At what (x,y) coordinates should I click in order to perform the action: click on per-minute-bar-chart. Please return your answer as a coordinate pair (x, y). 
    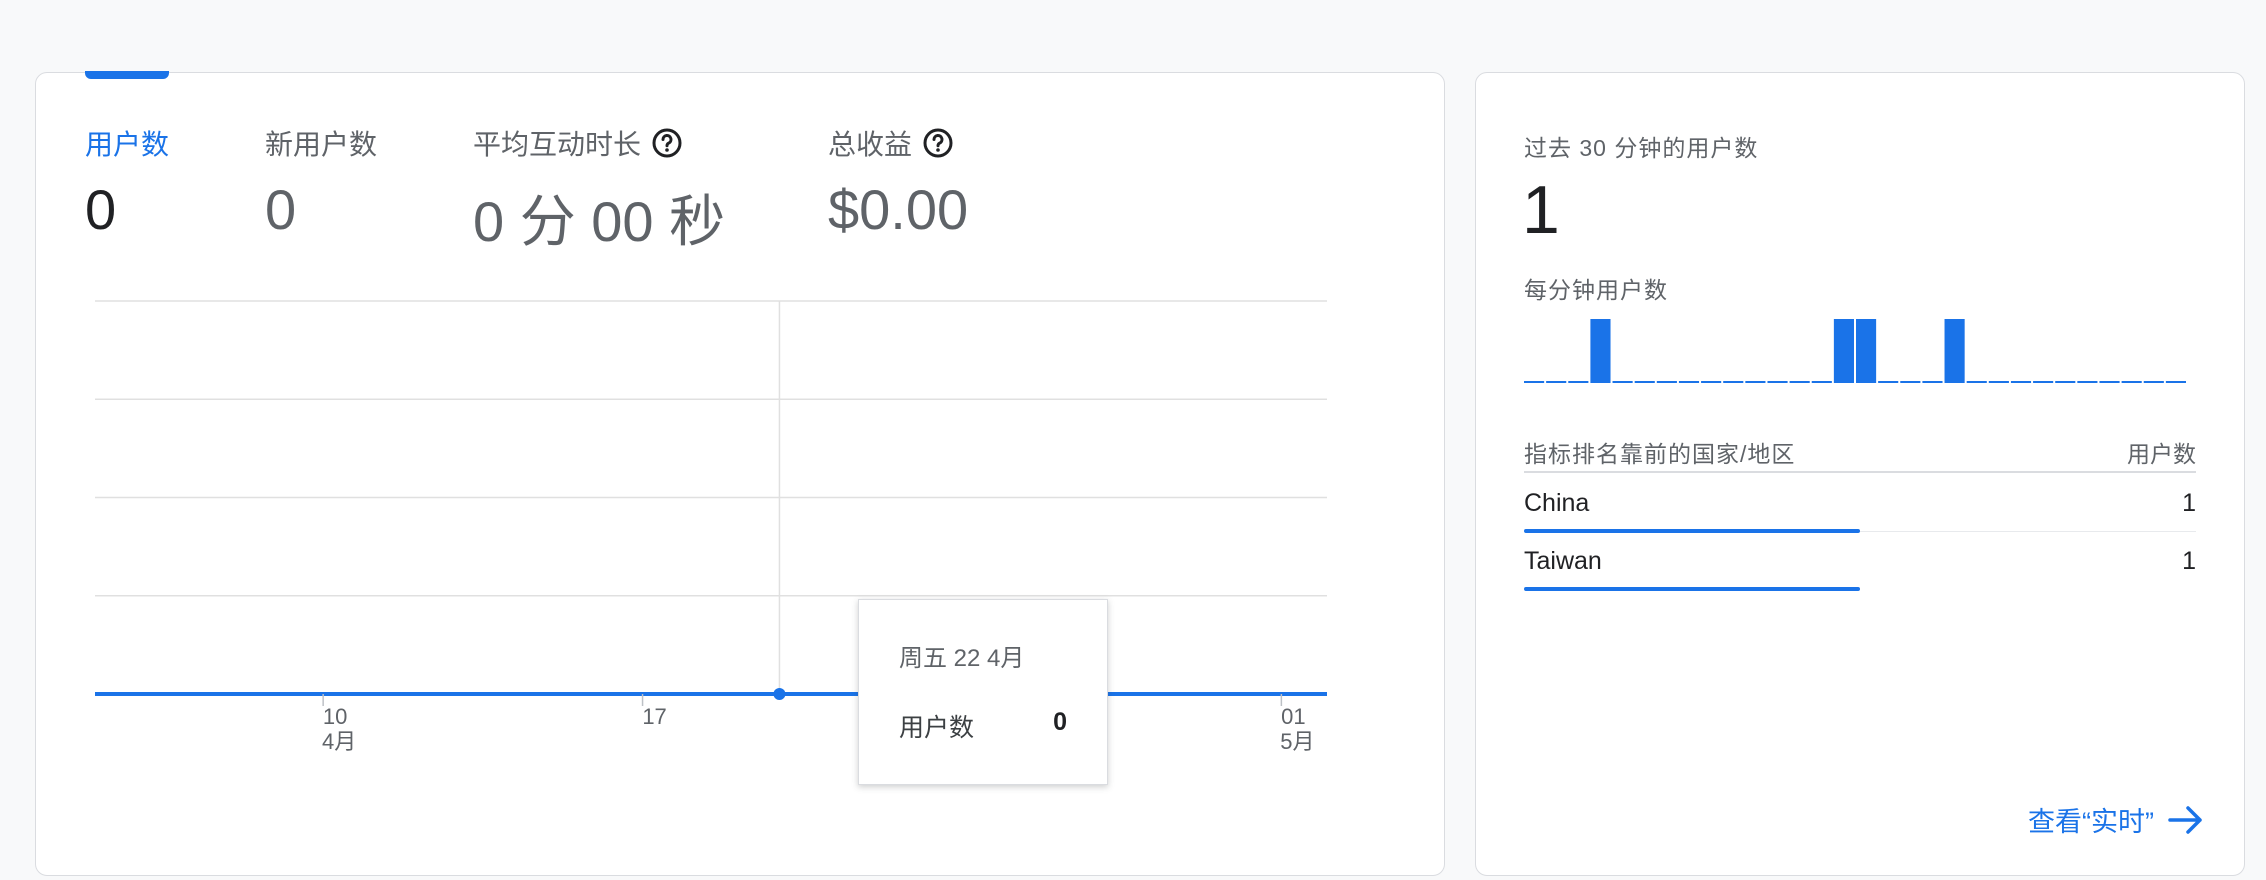
    Looking at the image, I should click on (1856, 350).